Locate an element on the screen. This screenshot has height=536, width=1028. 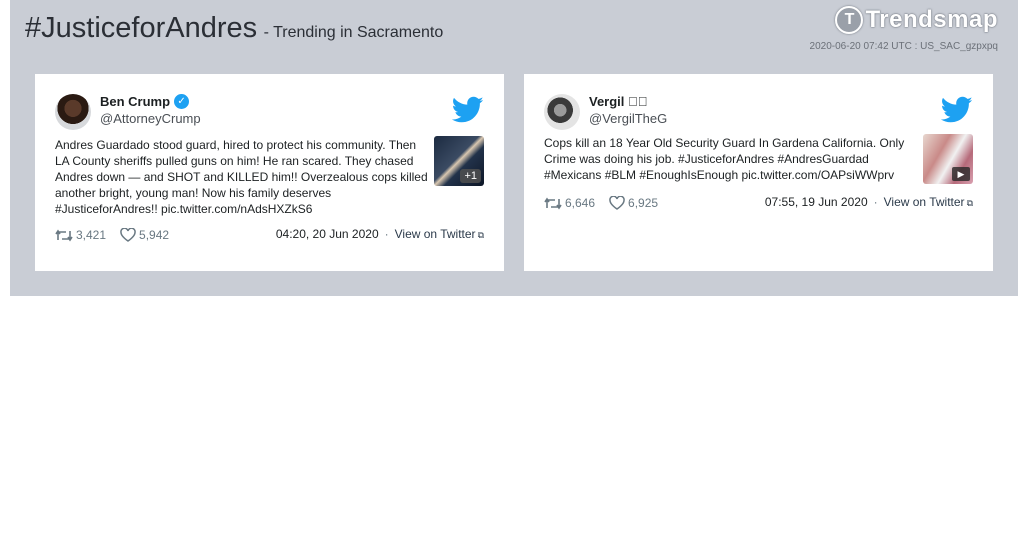
user-name: Ben Crump ✓ is located at coordinates (150, 101).